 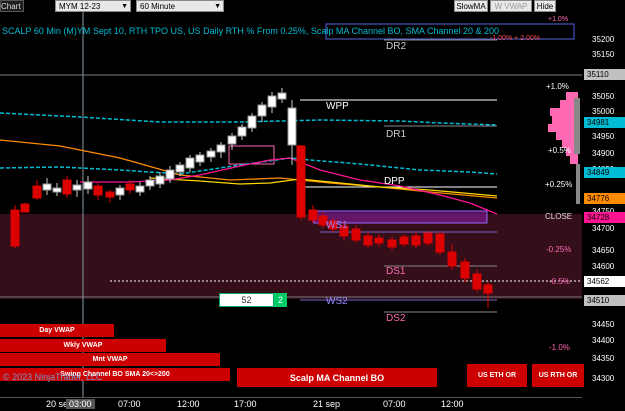 I want to click on time-label: 21 sep, so click(x=327, y=404).